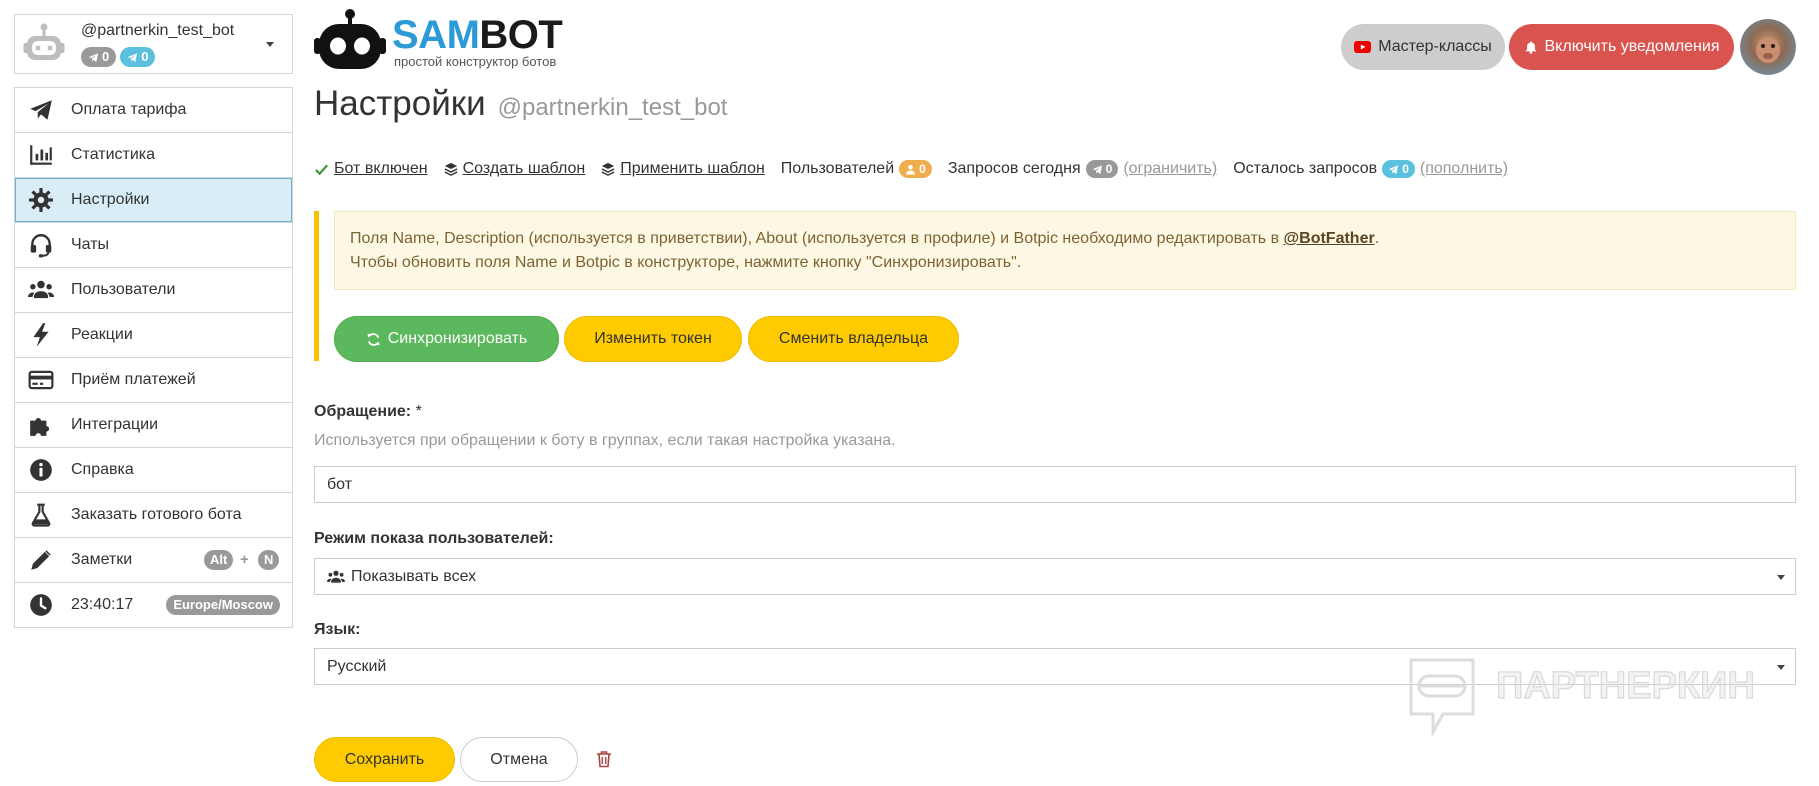 This screenshot has width=1819, height=786. I want to click on requests-today-badge: 0, so click(1102, 169).